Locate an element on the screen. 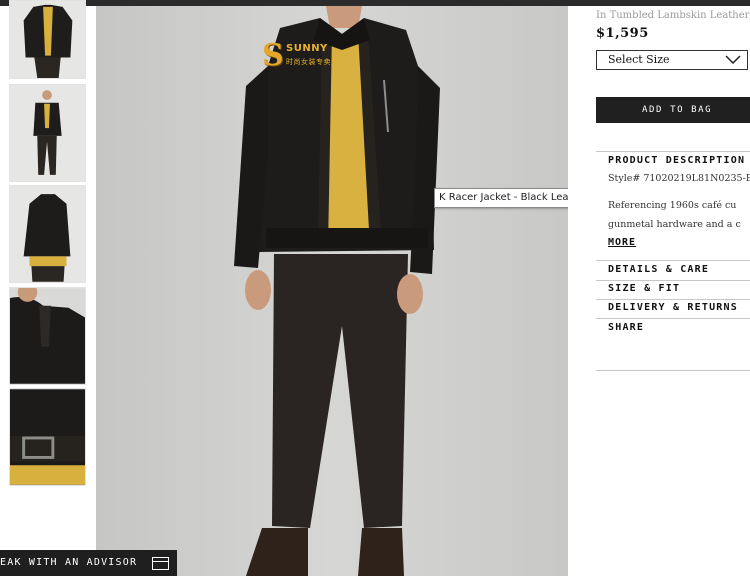 The width and height of the screenshot is (750, 576). accordion-details-care: DETAILS & CARE is located at coordinates (658, 269).